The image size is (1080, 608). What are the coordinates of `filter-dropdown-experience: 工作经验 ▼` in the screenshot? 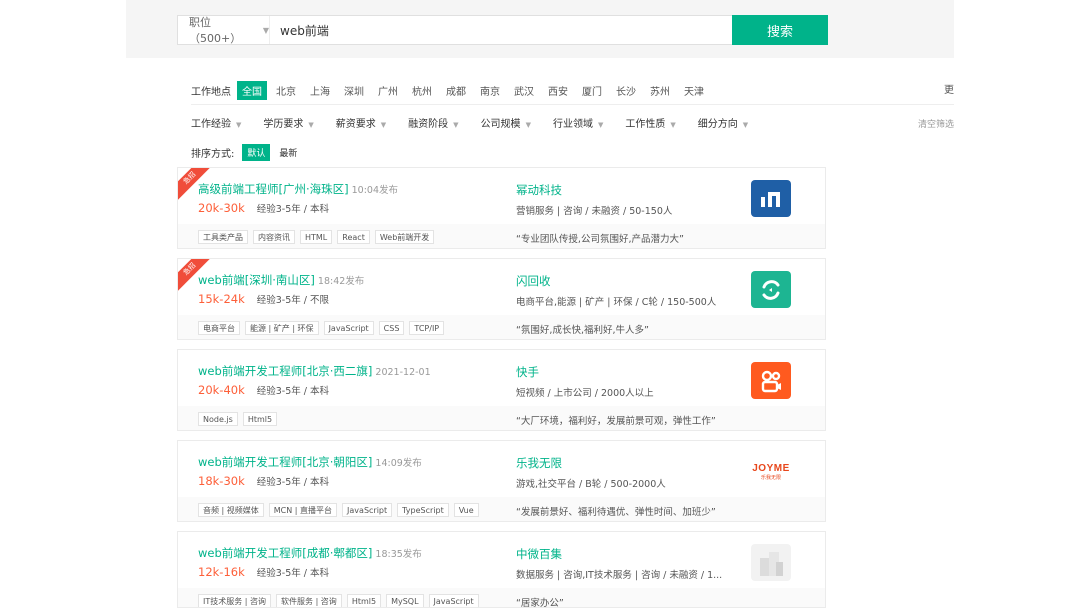 It's located at (216, 122).